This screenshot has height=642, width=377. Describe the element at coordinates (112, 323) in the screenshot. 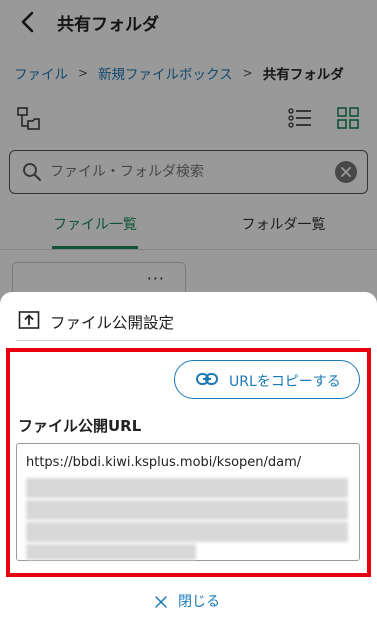

I see `sheet-title: ファイル公開設定` at that location.